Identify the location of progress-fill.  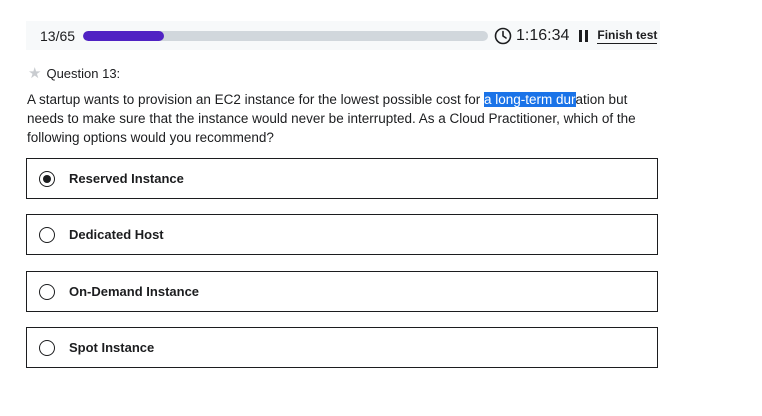
(123, 35).